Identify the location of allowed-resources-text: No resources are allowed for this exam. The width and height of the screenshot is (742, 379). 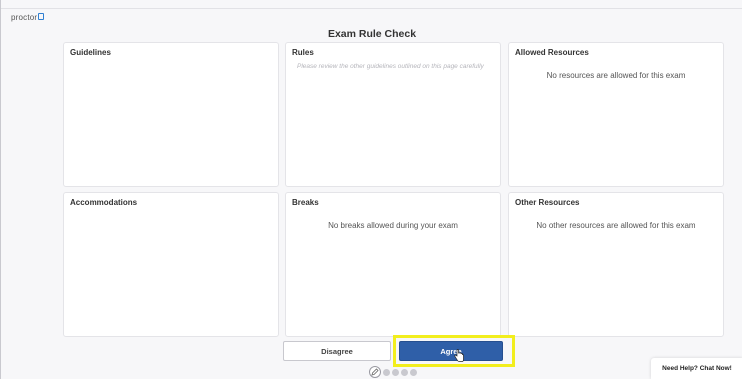
(616, 75).